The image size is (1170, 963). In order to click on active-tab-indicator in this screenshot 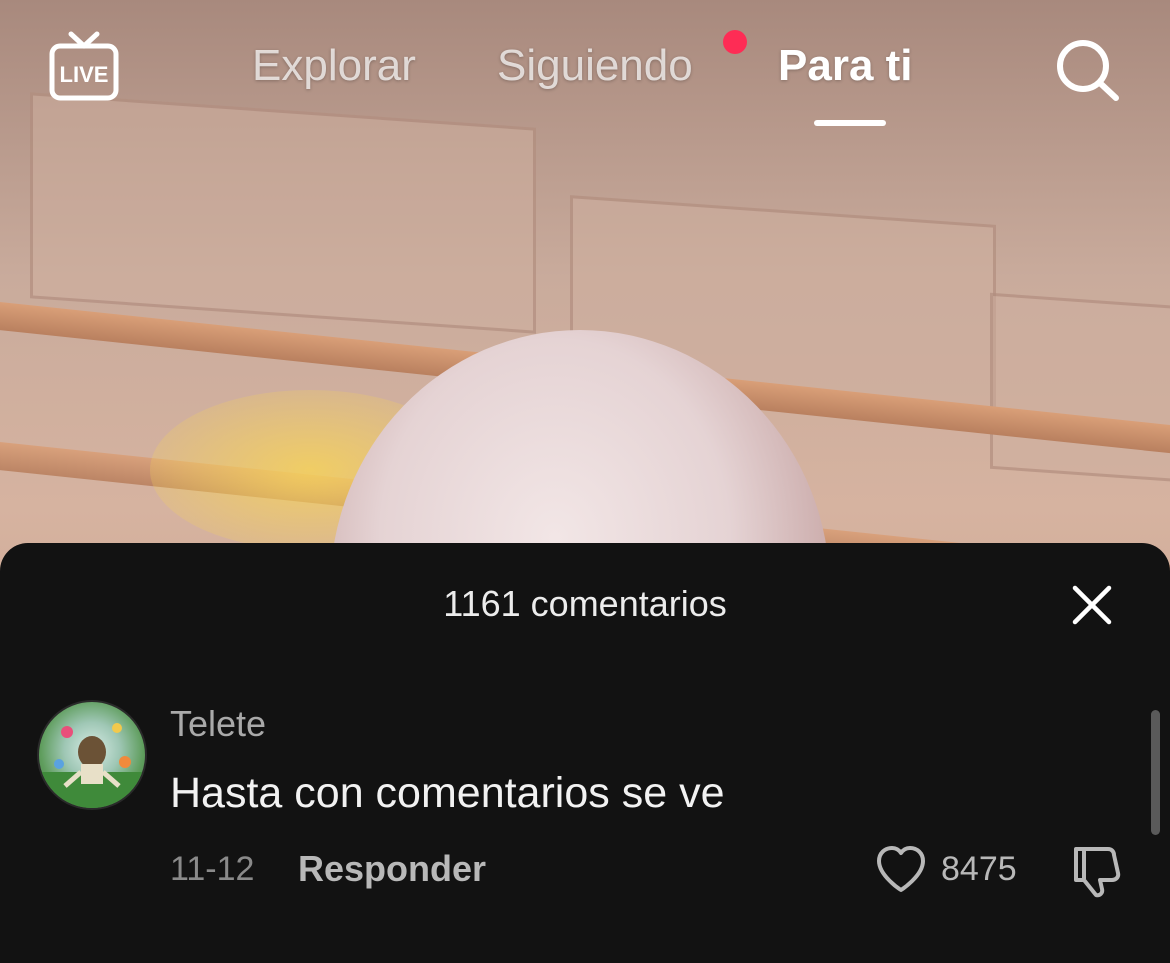, I will do `click(850, 123)`.